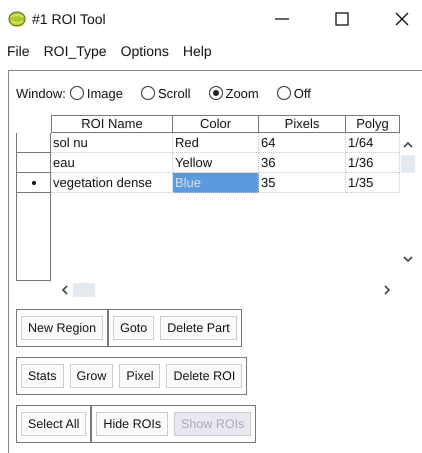  Describe the element at coordinates (302, 183) in the screenshot. I see `table-cell: 35` at that location.